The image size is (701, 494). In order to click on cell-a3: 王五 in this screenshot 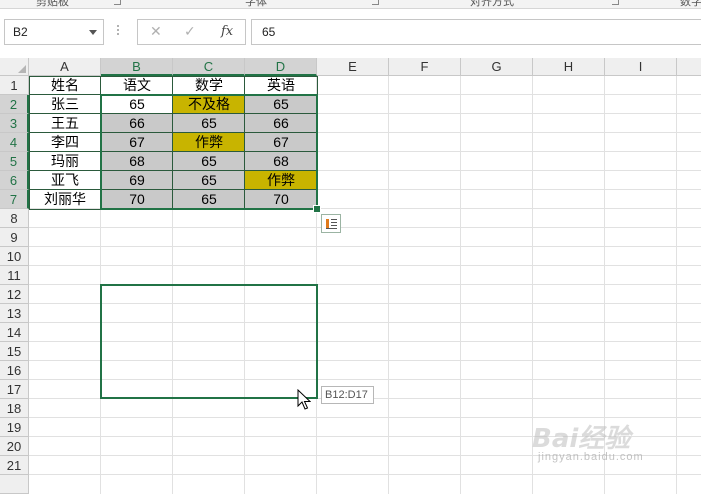, I will do `click(65, 123)`.